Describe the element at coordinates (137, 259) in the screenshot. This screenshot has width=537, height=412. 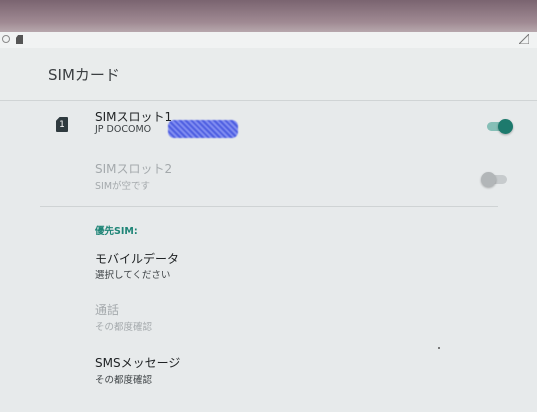
I see `mobile-data-title: モバイルデータ` at that location.